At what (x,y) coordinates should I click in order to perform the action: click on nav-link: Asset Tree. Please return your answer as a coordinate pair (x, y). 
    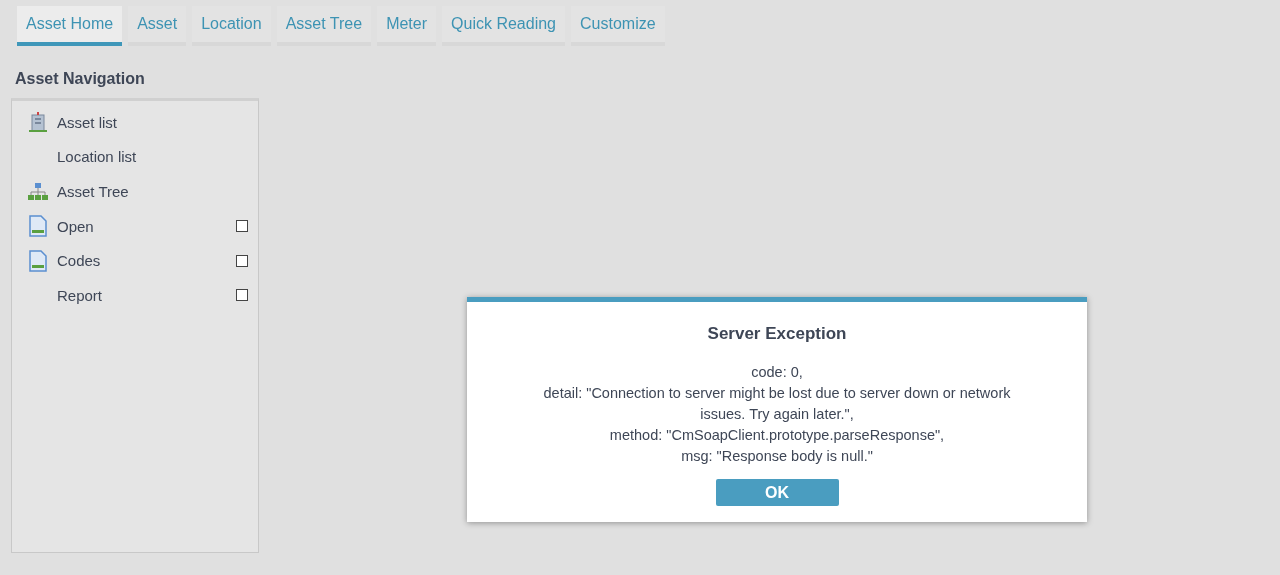
    Looking at the image, I should click on (152, 191).